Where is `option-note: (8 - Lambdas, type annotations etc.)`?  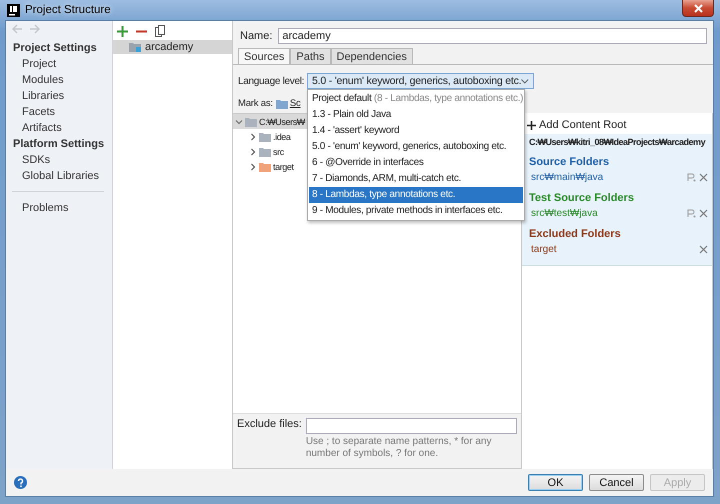 option-note: (8 - Lambdas, type annotations etc.) is located at coordinates (449, 98).